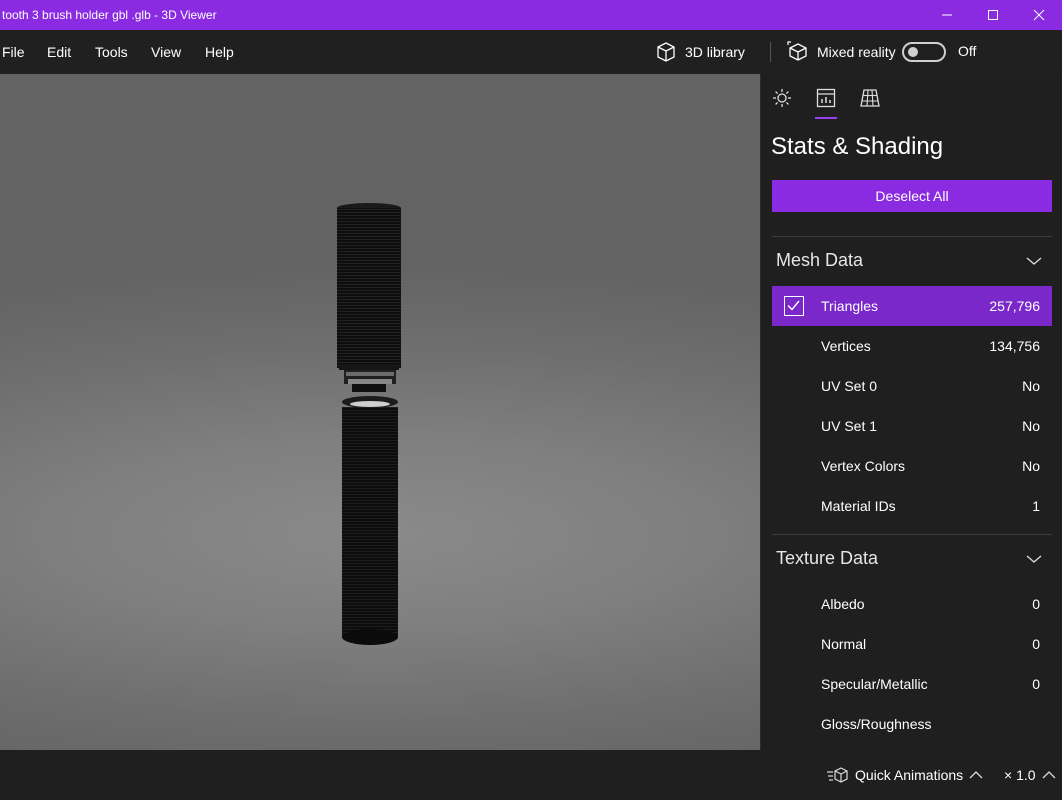 The width and height of the screenshot is (1062, 800). Describe the element at coordinates (844, 644) in the screenshot. I see `row-label: Normal` at that location.